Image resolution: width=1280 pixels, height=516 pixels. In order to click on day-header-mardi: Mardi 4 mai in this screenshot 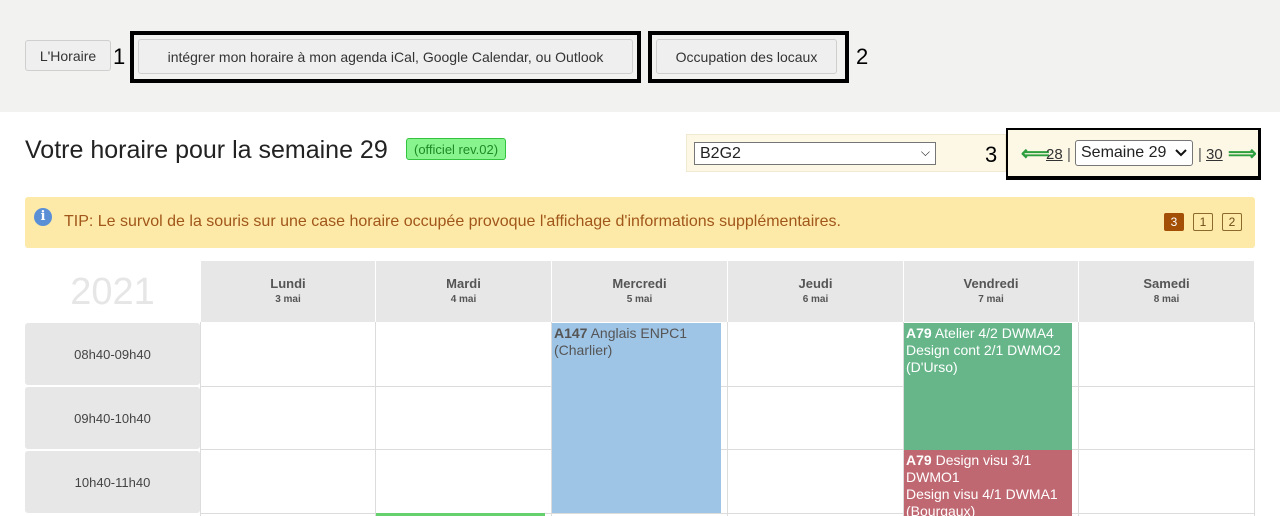, I will do `click(463, 291)`.